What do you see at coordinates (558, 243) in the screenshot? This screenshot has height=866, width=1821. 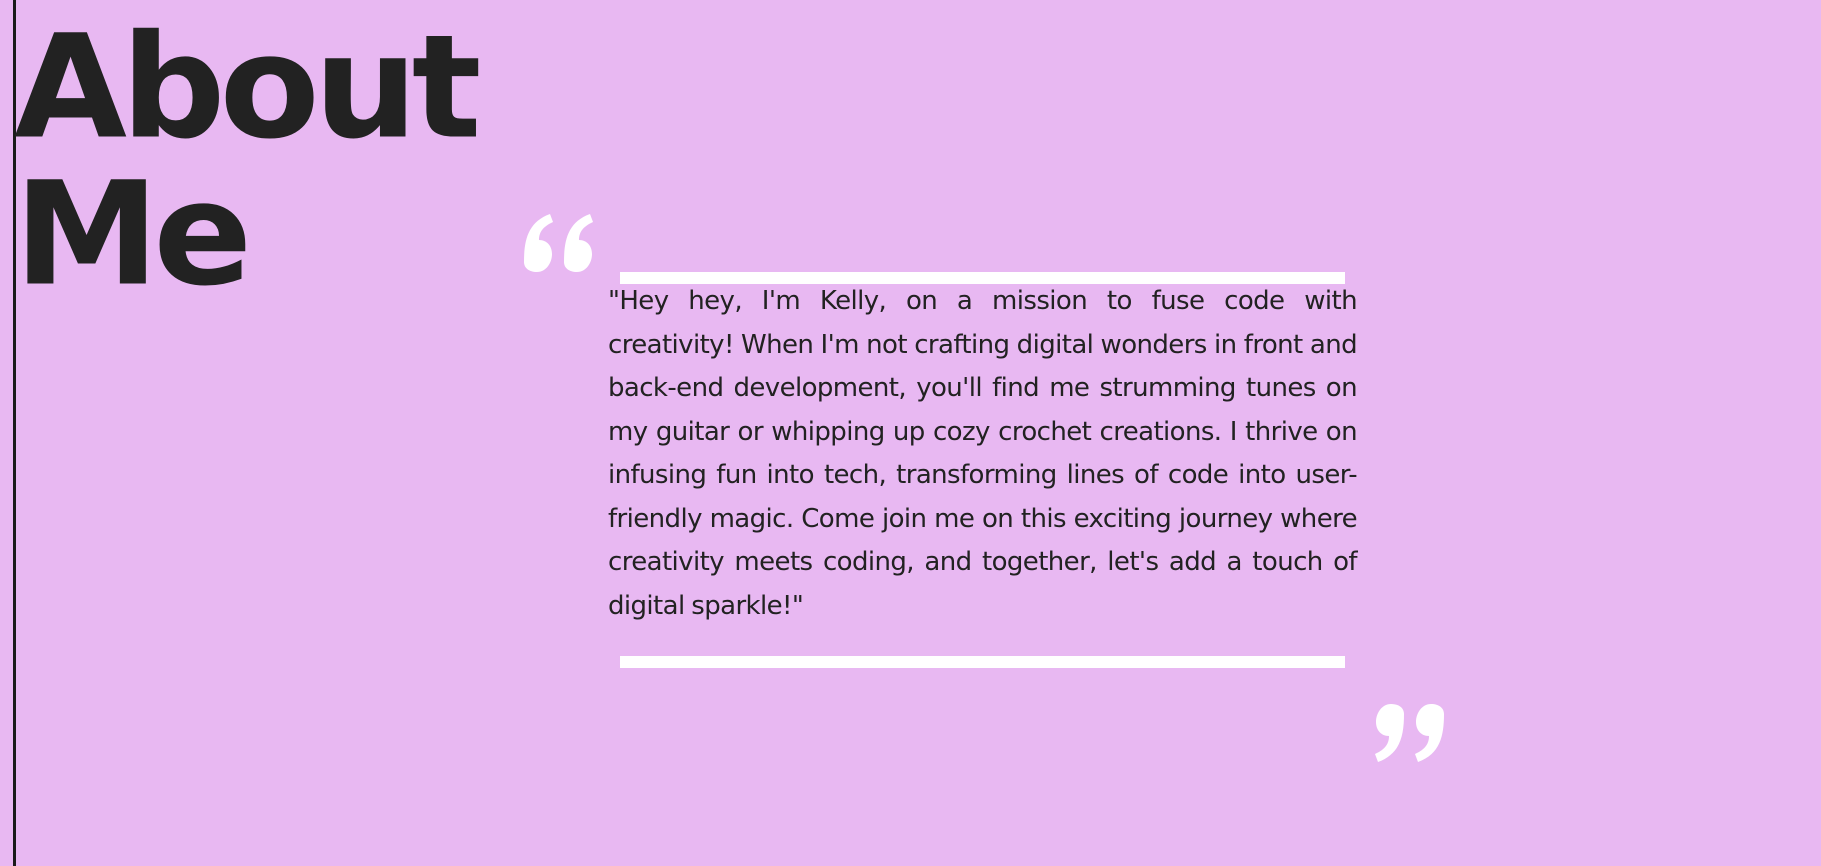 I see `opening-quote-icon` at bounding box center [558, 243].